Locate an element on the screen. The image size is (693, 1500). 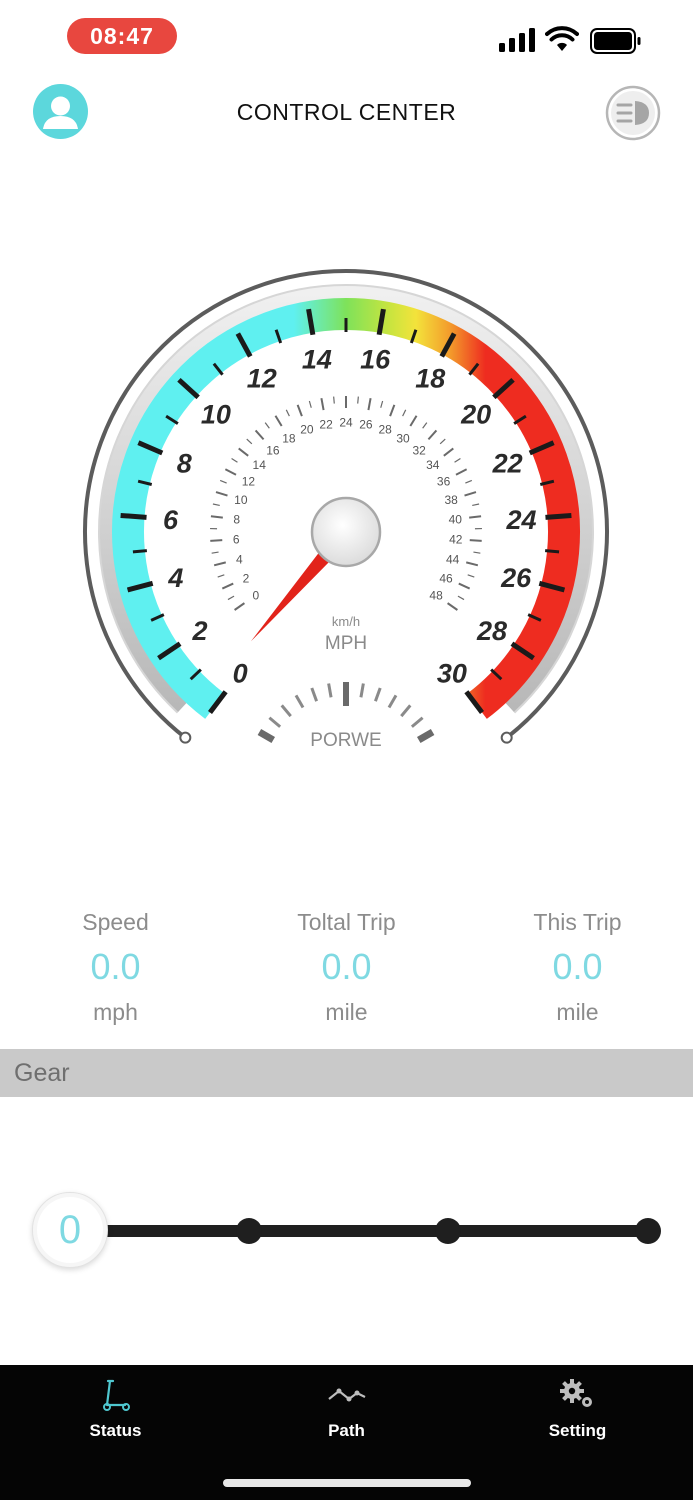
kmh-tick-label: 0 is located at coordinates (256, 596).